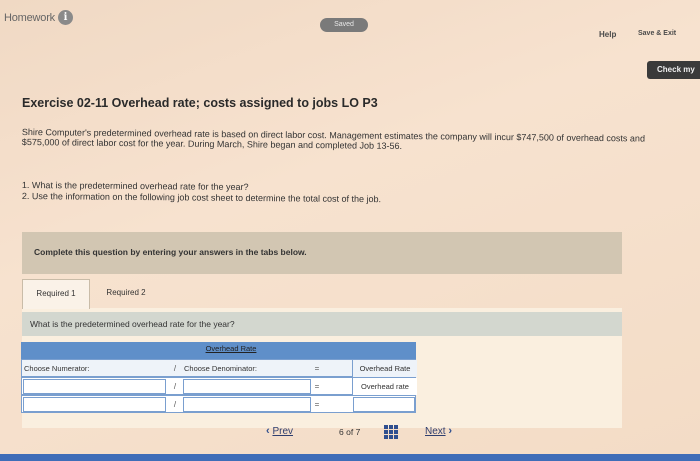  What do you see at coordinates (384, 368) in the screenshot?
I see `result-header: Overhead Rate` at bounding box center [384, 368].